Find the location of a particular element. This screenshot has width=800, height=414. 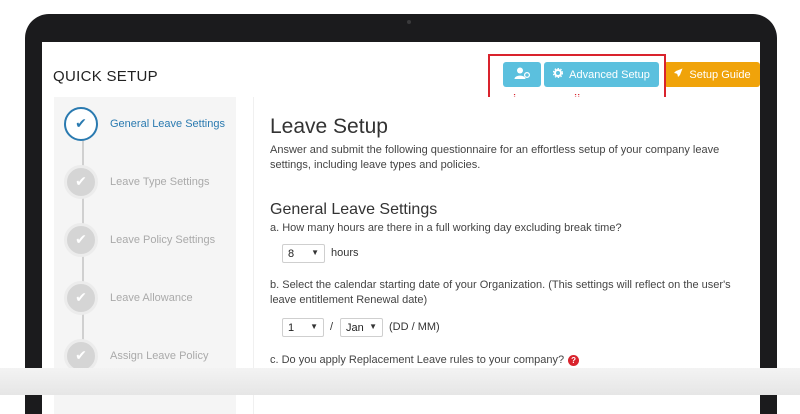

working-hours-value: 8 is located at coordinates (291, 253).